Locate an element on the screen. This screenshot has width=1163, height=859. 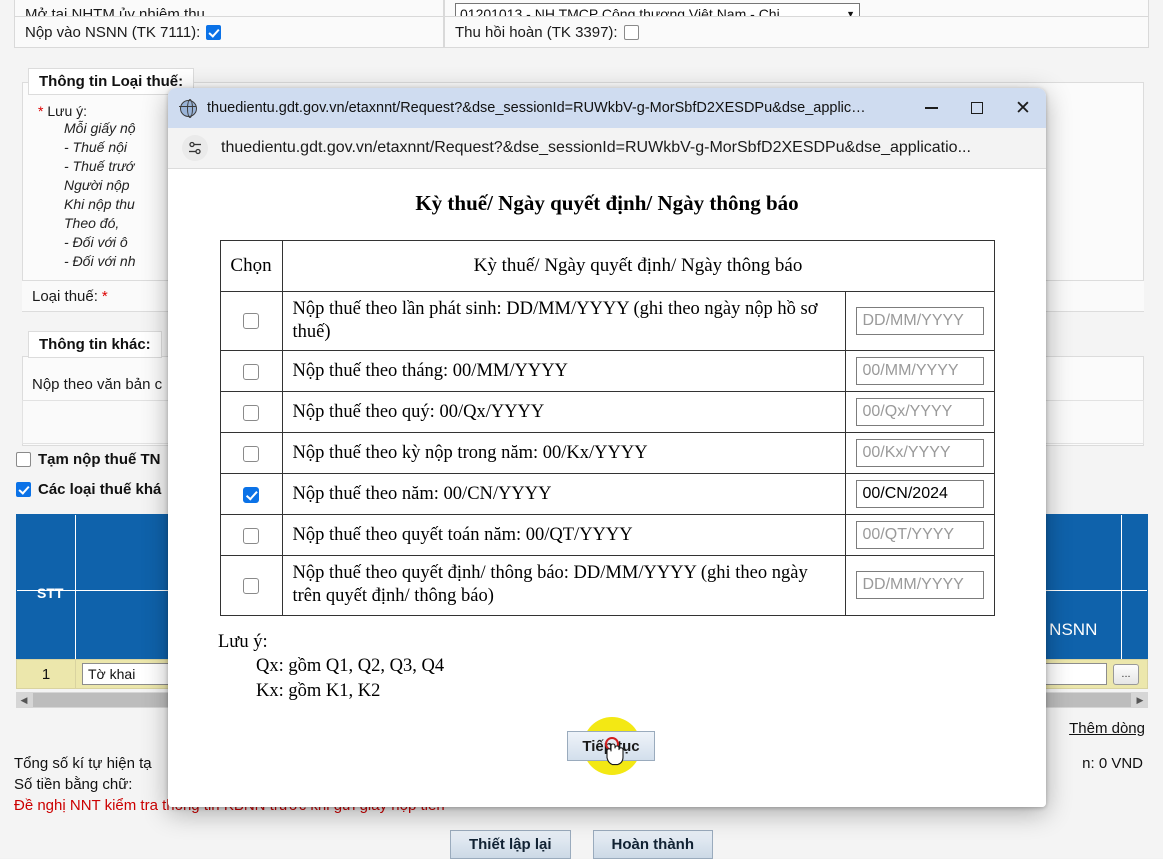
notes-line: Qx: gồm Q1, Q2, Q3, Q4 is located at coordinates (632, 666).